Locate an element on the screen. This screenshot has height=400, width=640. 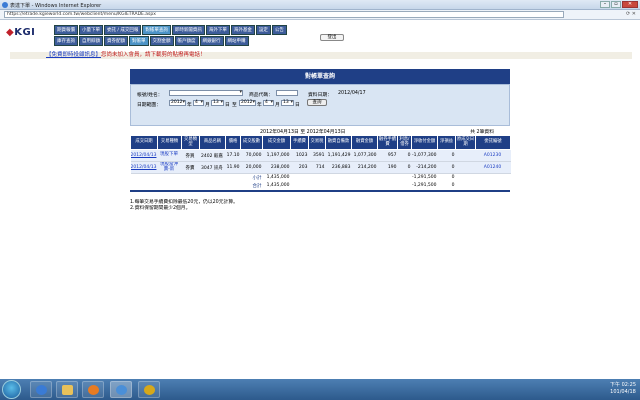
logout-button: 登出 is located at coordinates (332, 37).